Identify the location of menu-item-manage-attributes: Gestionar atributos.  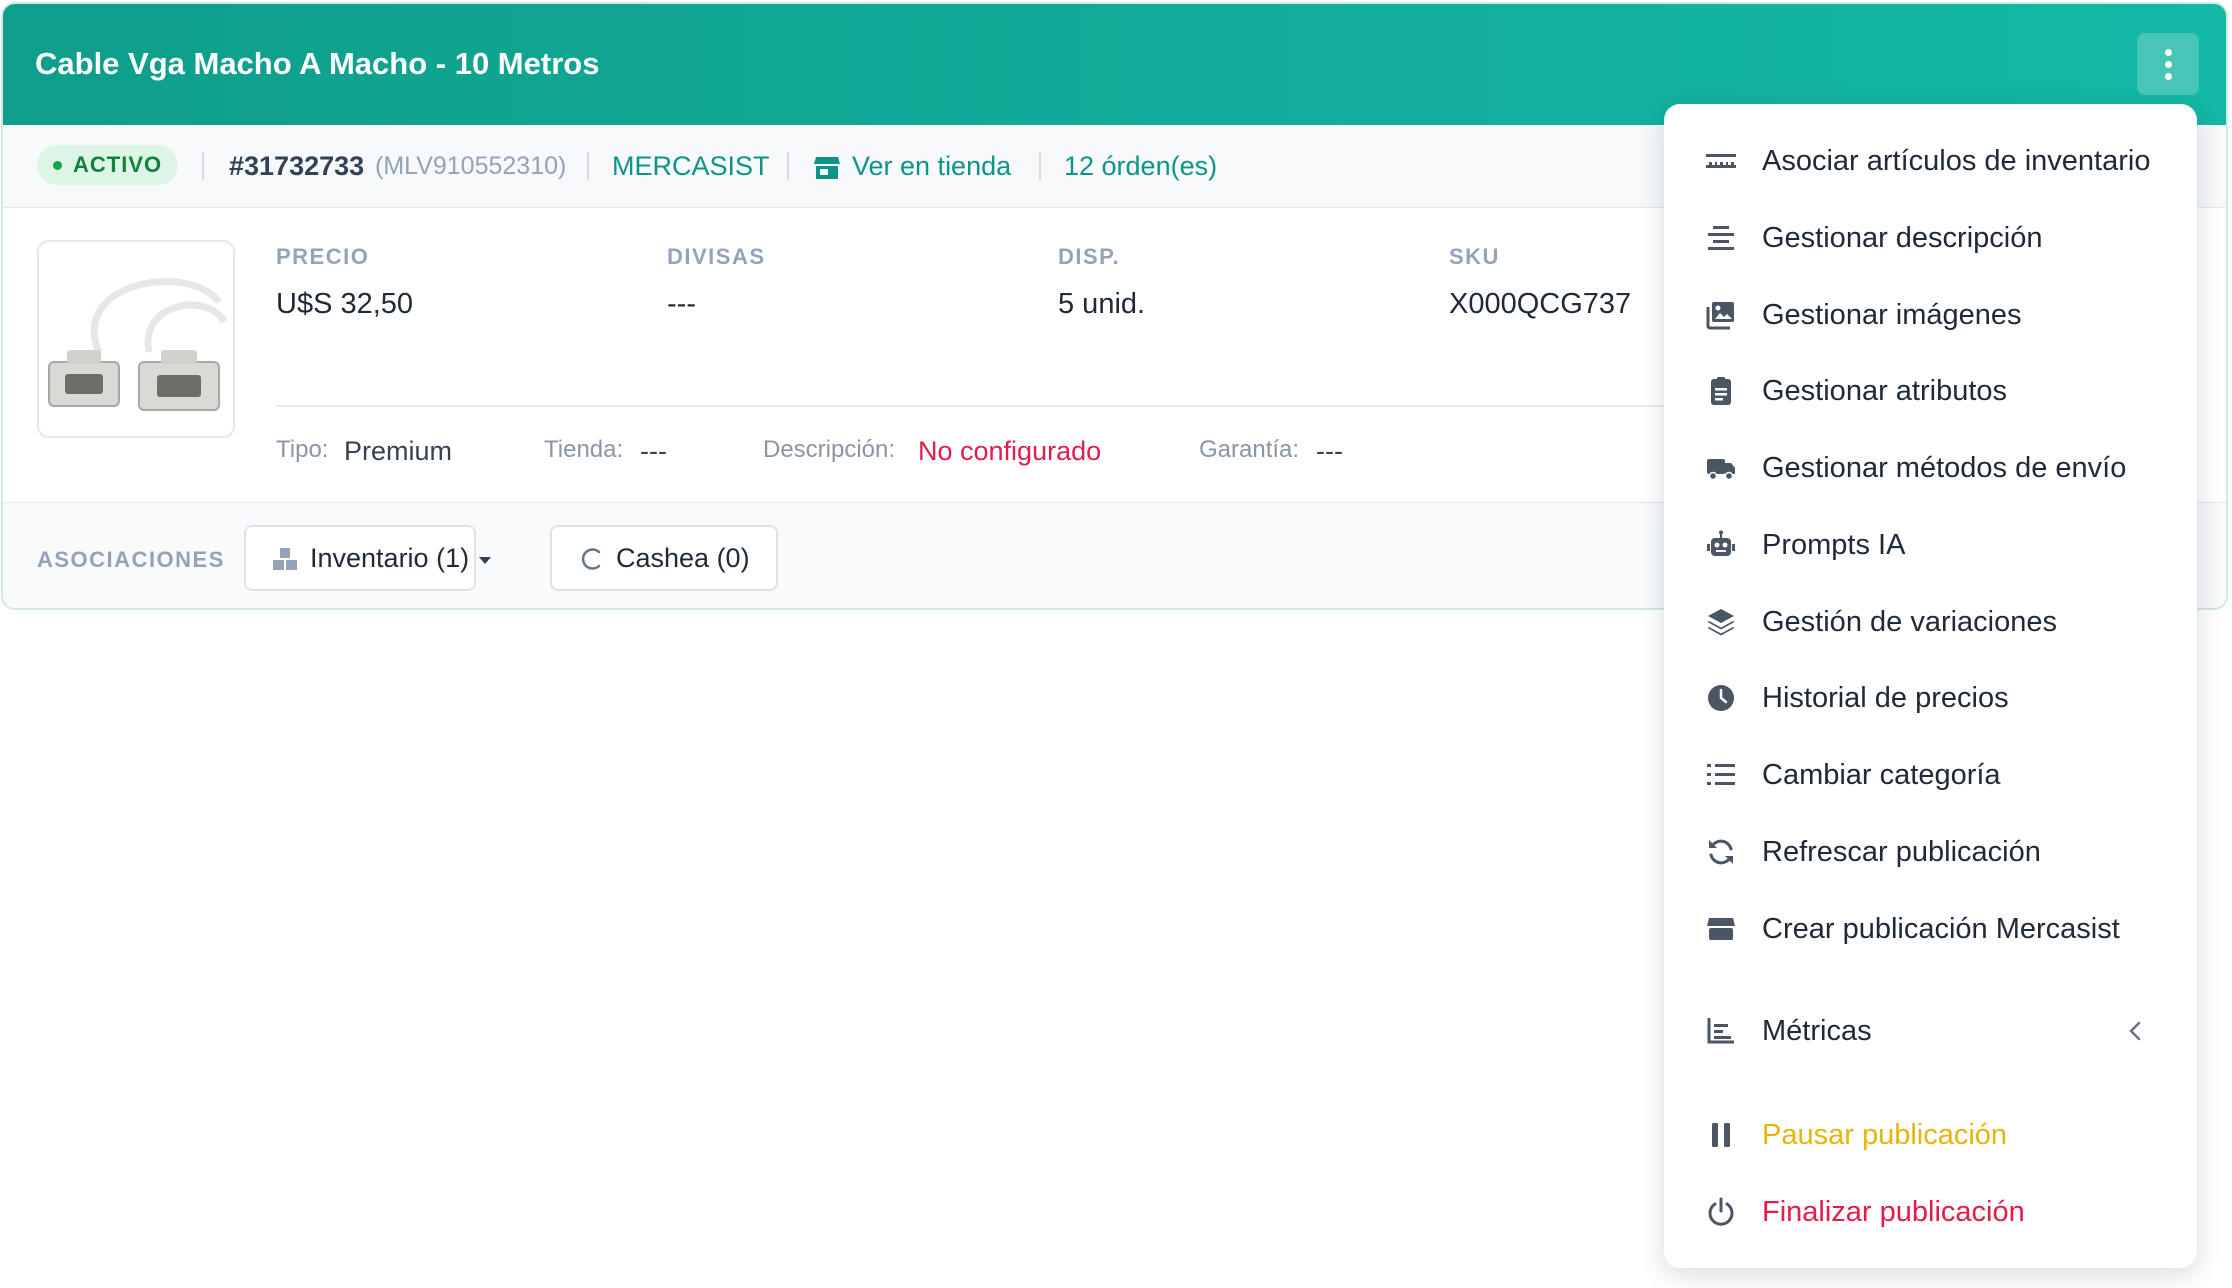
(1930, 391).